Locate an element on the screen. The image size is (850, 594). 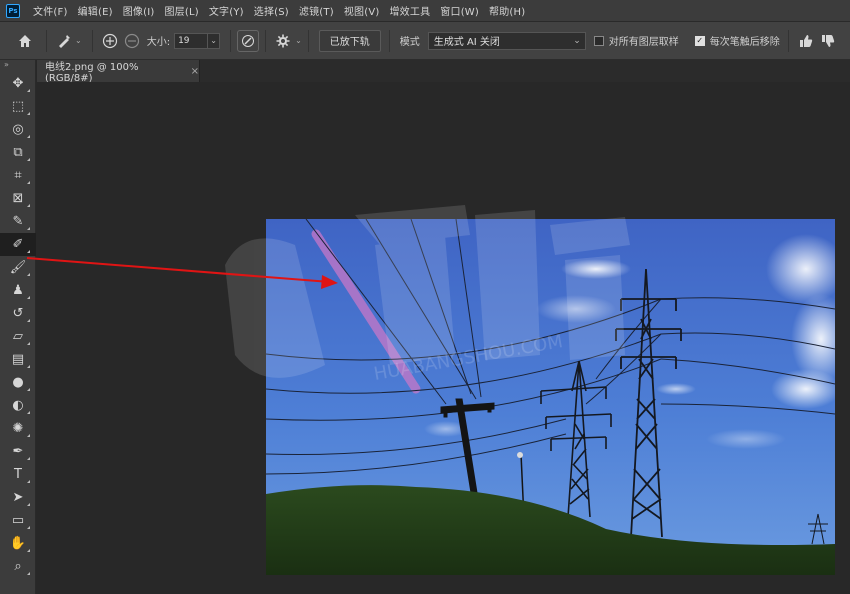
annotation-arrow is located at coordinates (182, 273).